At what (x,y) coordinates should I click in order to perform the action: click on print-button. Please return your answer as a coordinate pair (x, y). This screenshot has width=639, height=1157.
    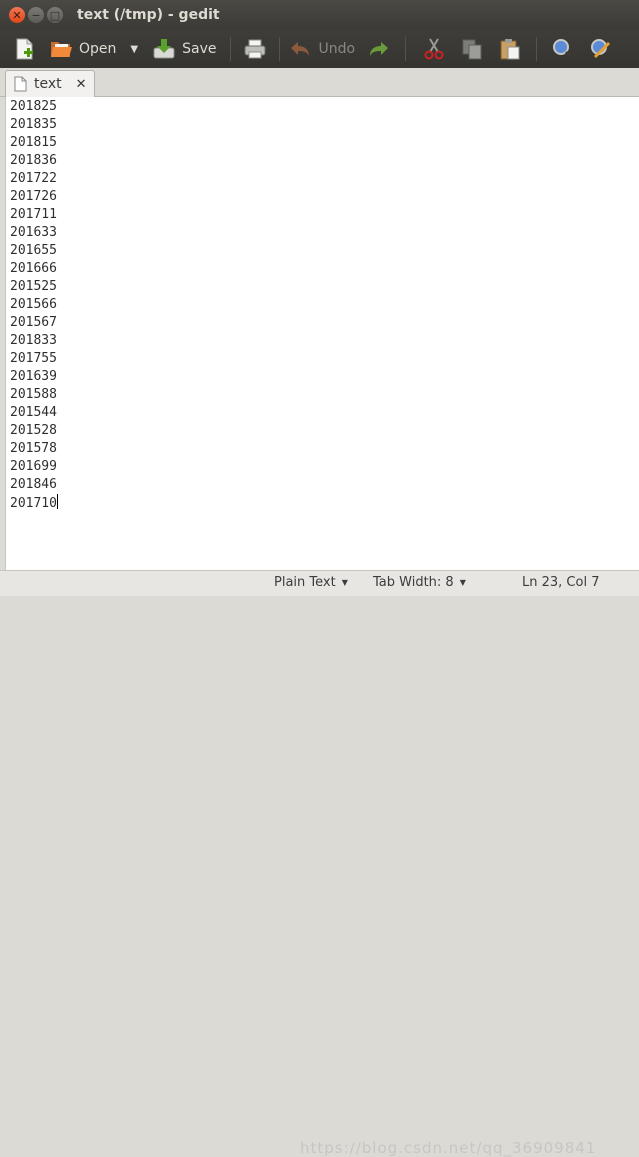
    Looking at the image, I should click on (255, 49).